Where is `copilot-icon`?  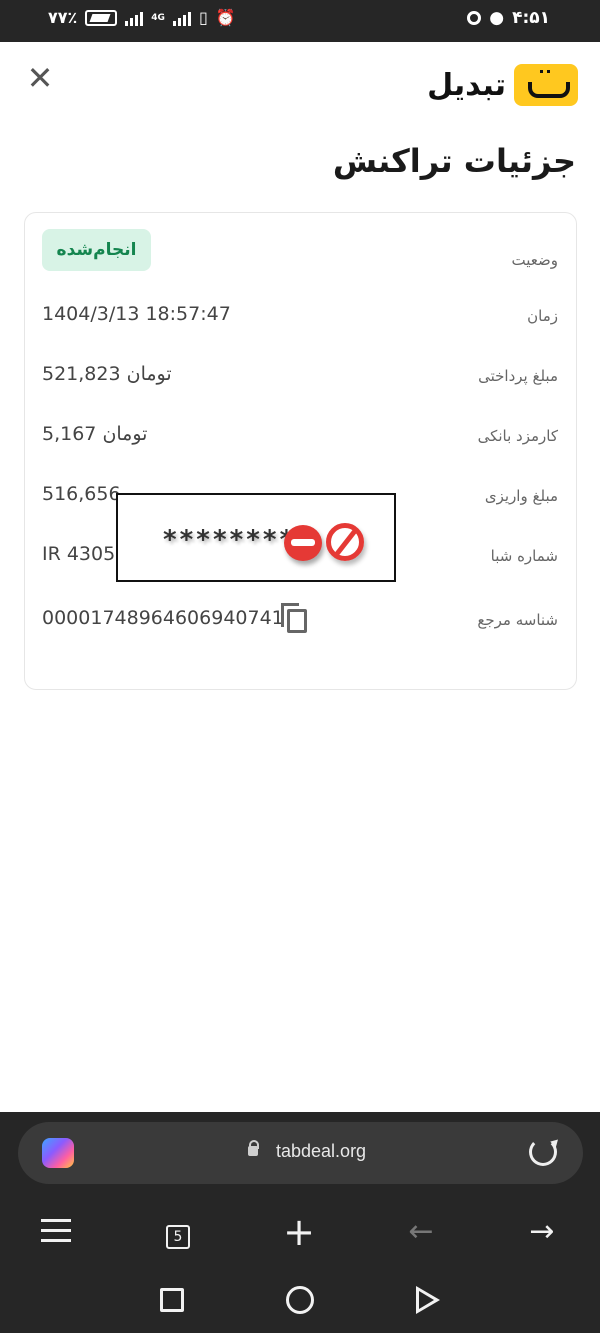
copilot-icon is located at coordinates (58, 1153).